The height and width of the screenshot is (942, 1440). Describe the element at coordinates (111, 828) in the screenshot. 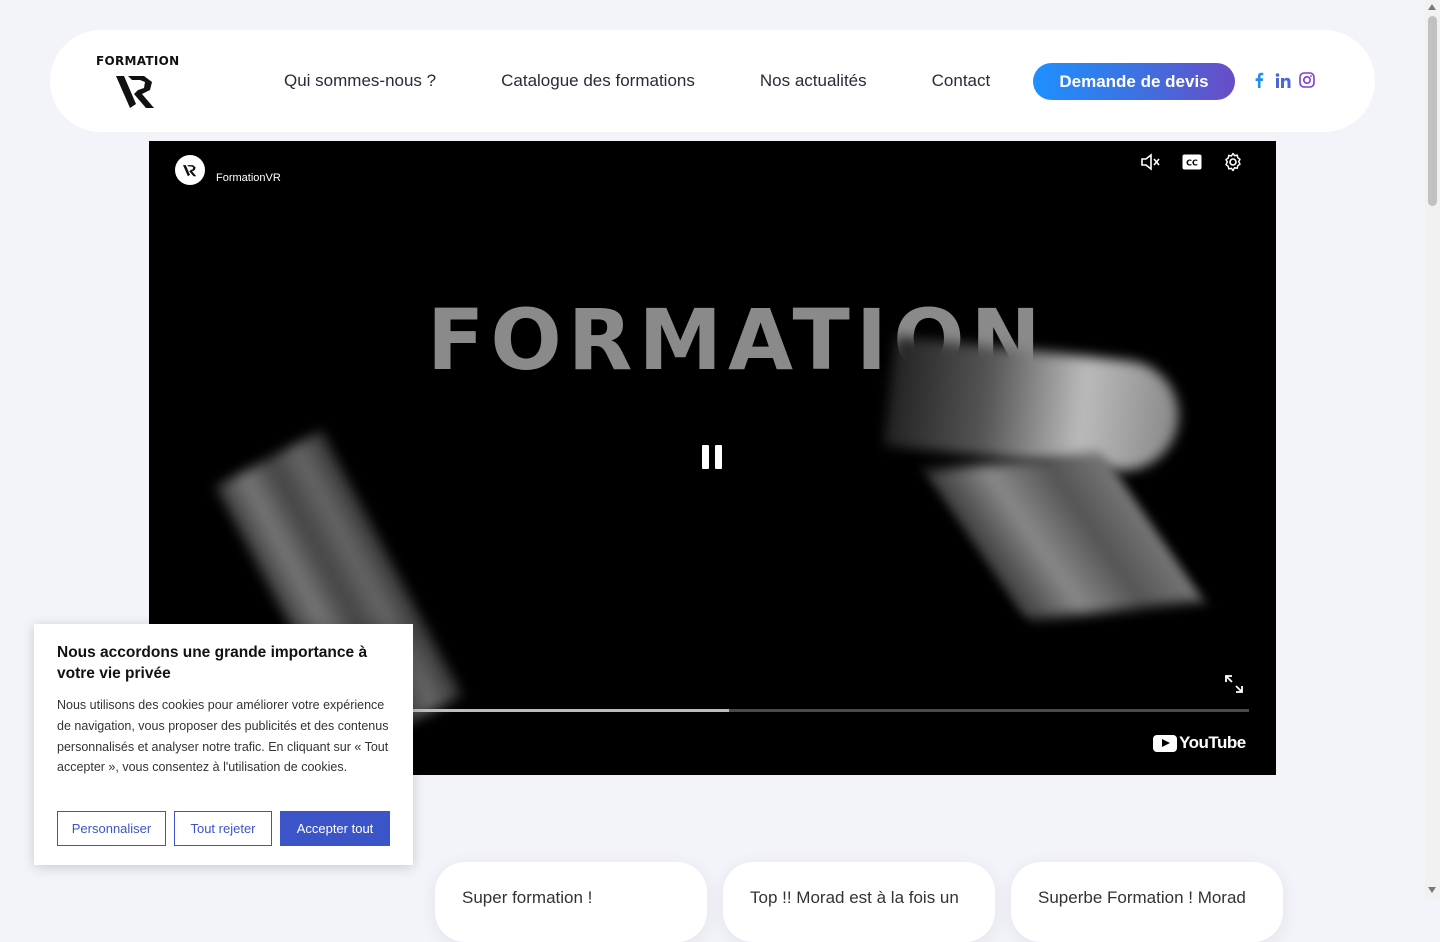

I see `cookie-customize-button: Personnaliser` at that location.